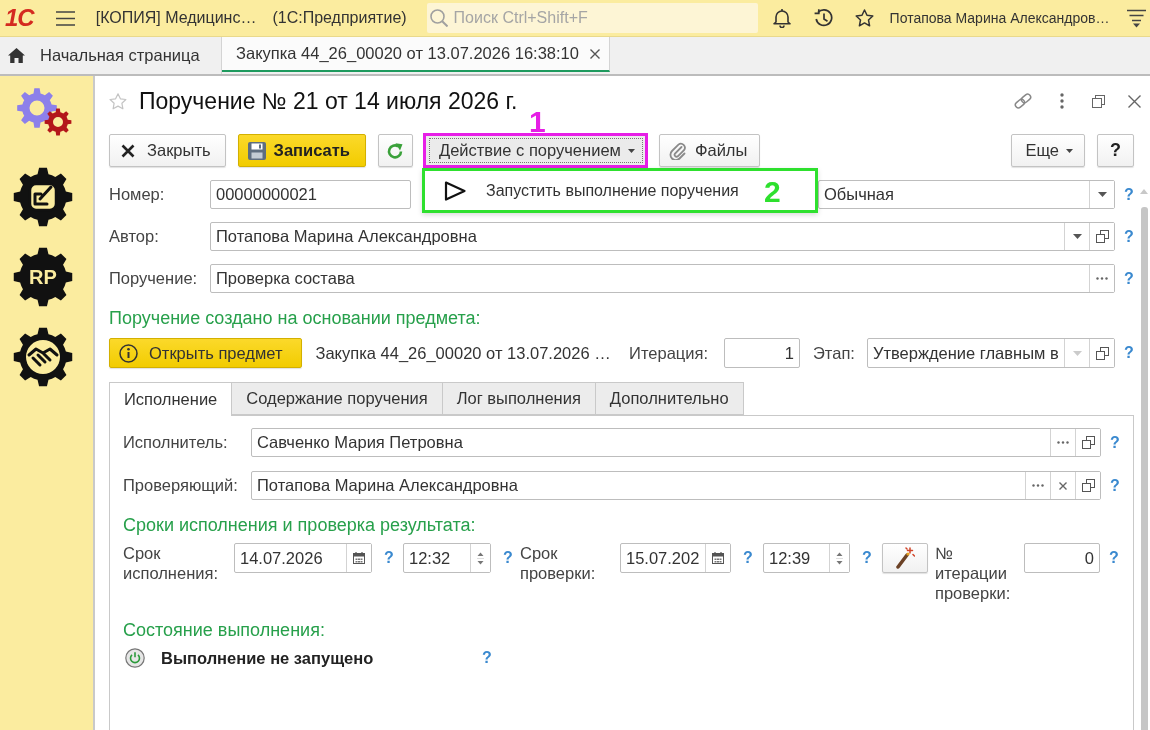 The image size is (1150, 730). Describe the element at coordinates (42, 357) in the screenshot. I see `gear-handshake-icon` at that location.